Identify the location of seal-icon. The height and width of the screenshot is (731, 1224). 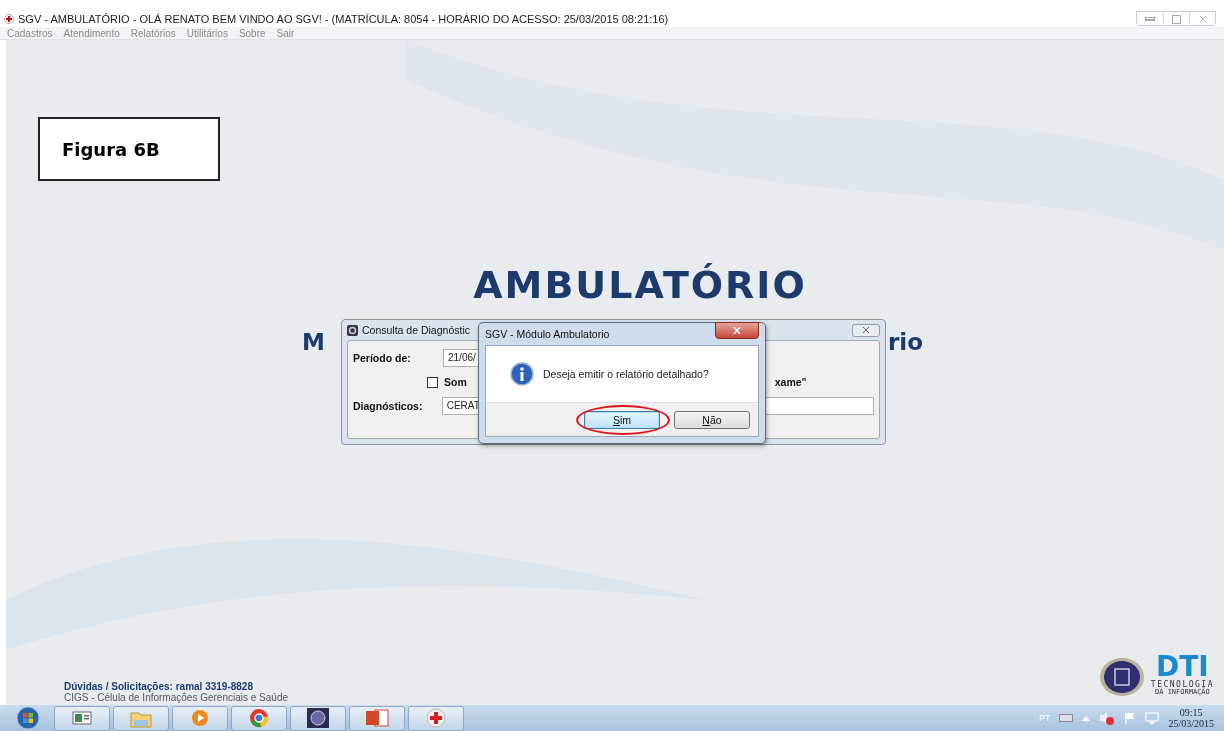
(318, 718).